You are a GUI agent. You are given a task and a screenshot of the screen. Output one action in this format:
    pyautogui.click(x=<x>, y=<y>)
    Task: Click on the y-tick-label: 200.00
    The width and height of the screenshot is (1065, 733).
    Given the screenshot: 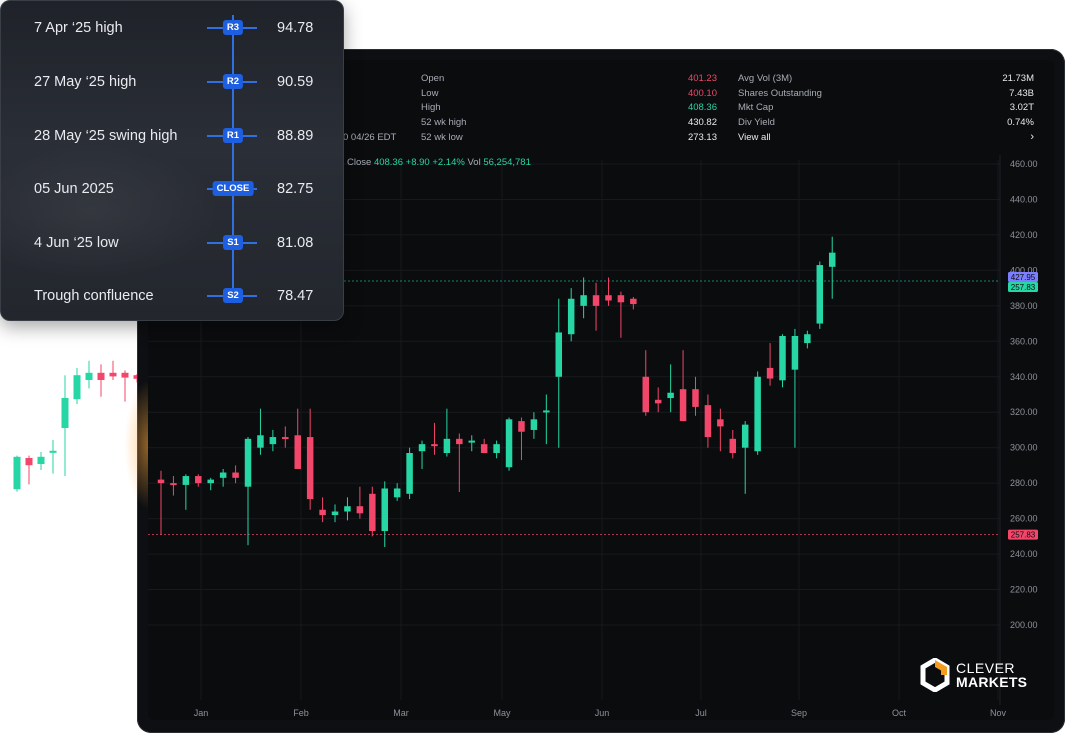 What is the action you would take?
    pyautogui.click(x=1024, y=625)
    